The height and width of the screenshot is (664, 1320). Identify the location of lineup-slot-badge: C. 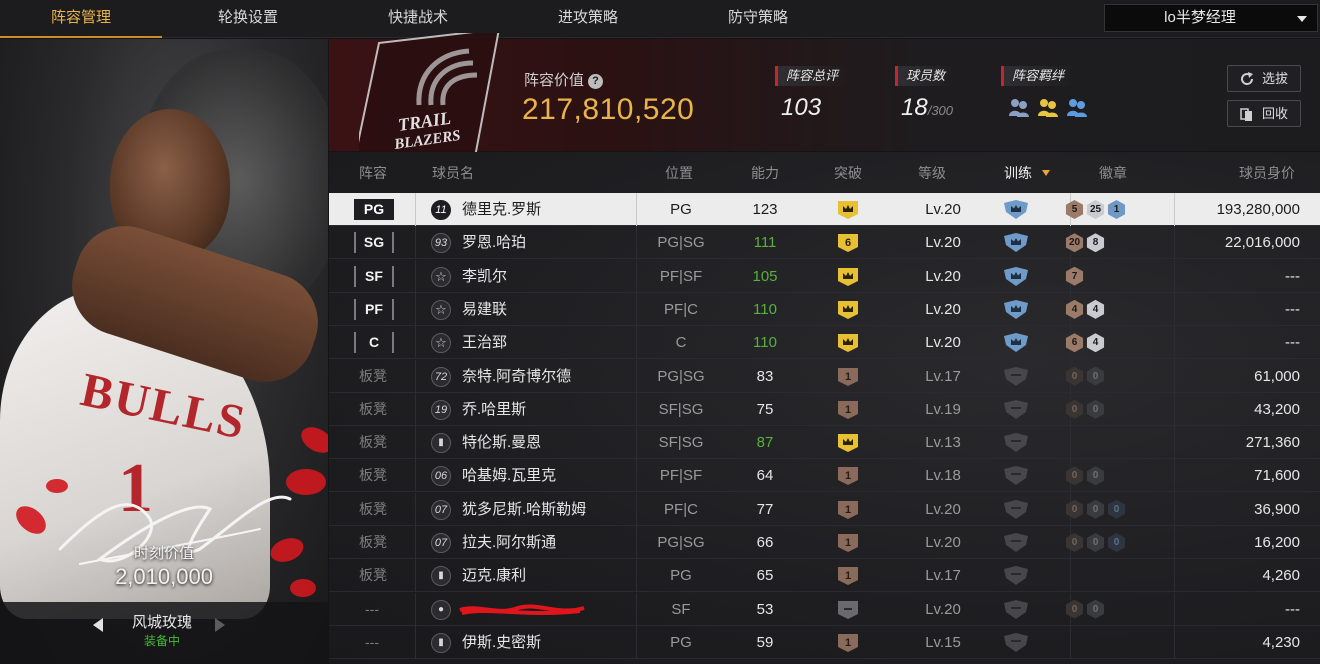
(374, 343).